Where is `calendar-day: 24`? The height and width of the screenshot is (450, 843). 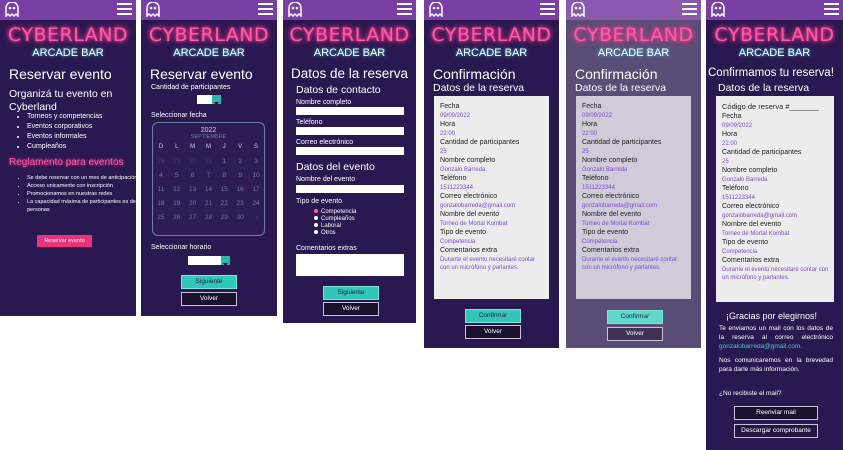 calendar-day: 24 is located at coordinates (256, 203).